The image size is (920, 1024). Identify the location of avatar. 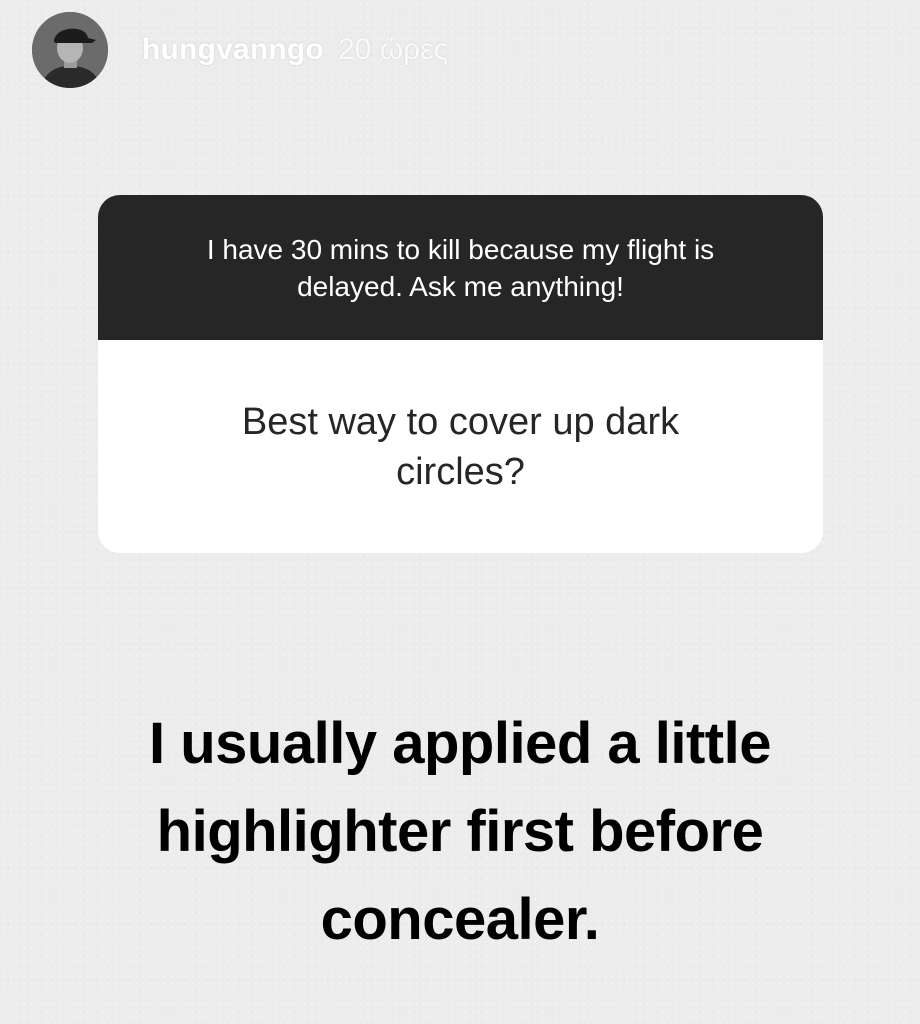
(70, 50).